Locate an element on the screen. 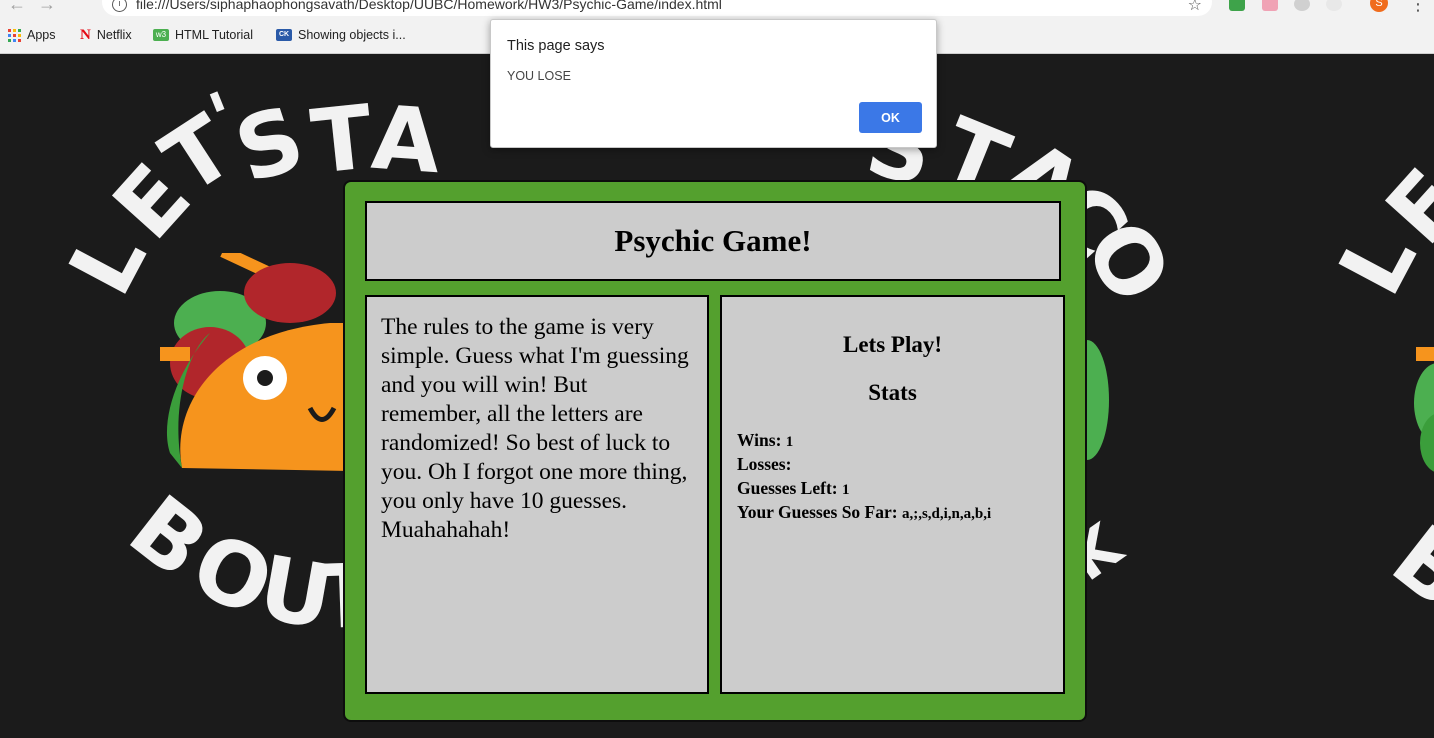 The width and height of the screenshot is (1434, 738). art-letter: B is located at coordinates (1403, 566).